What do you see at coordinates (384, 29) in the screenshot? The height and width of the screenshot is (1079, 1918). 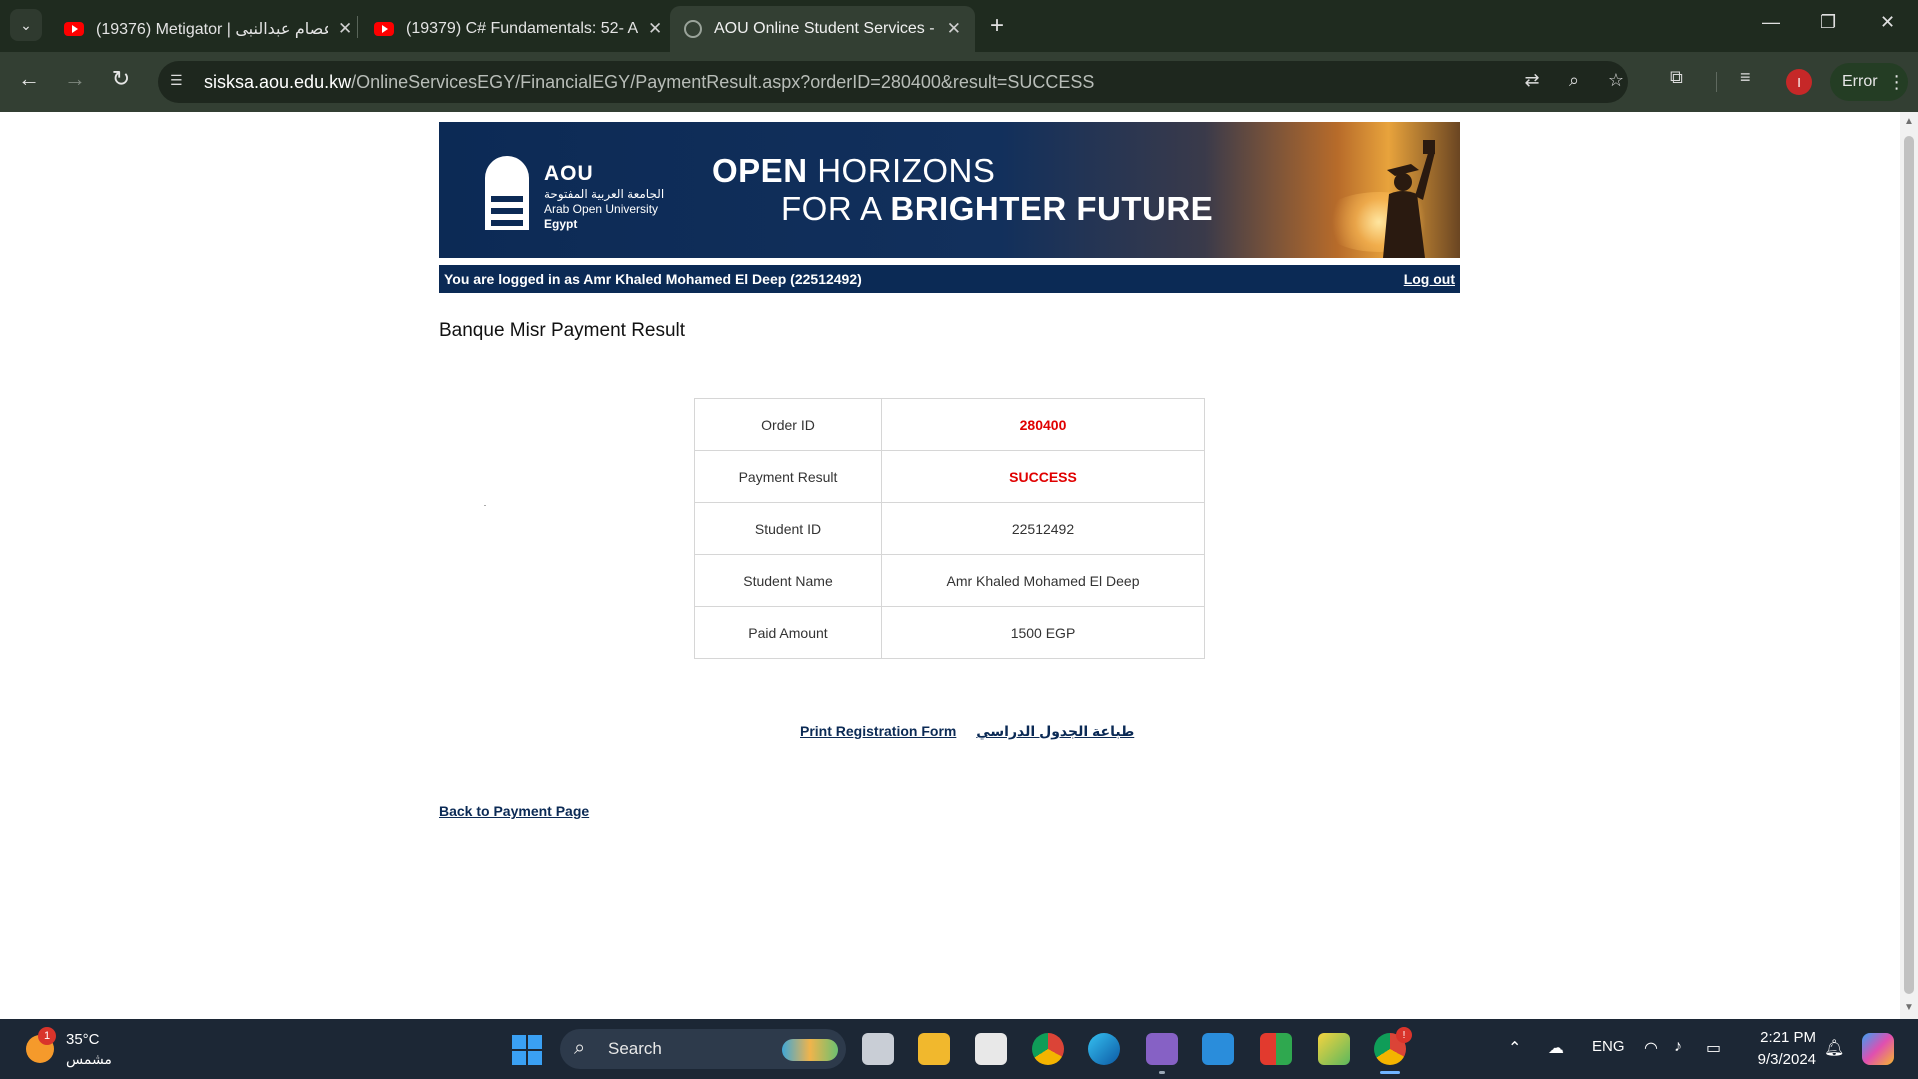 I see `youtube-icon` at bounding box center [384, 29].